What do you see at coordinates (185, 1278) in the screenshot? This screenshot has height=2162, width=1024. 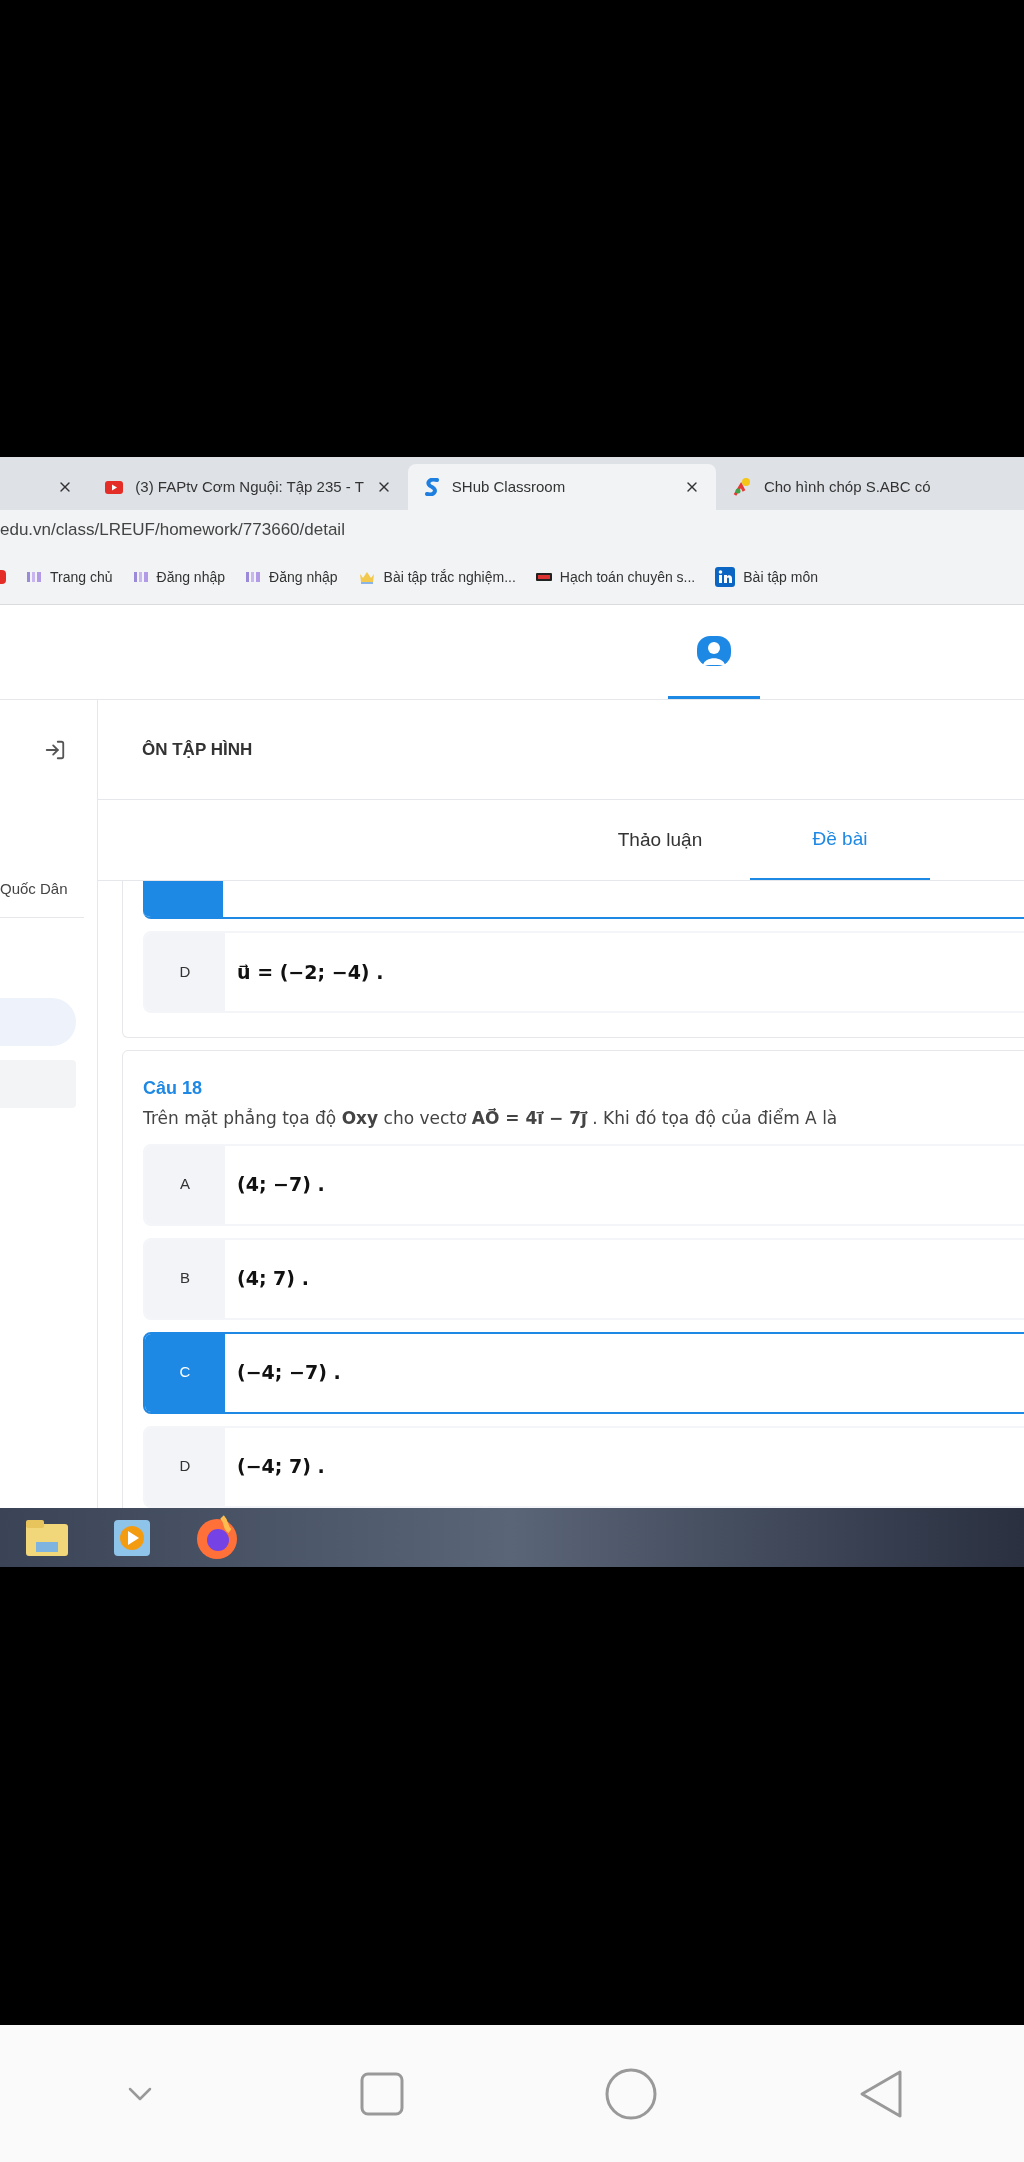 I see `option-letter: B` at bounding box center [185, 1278].